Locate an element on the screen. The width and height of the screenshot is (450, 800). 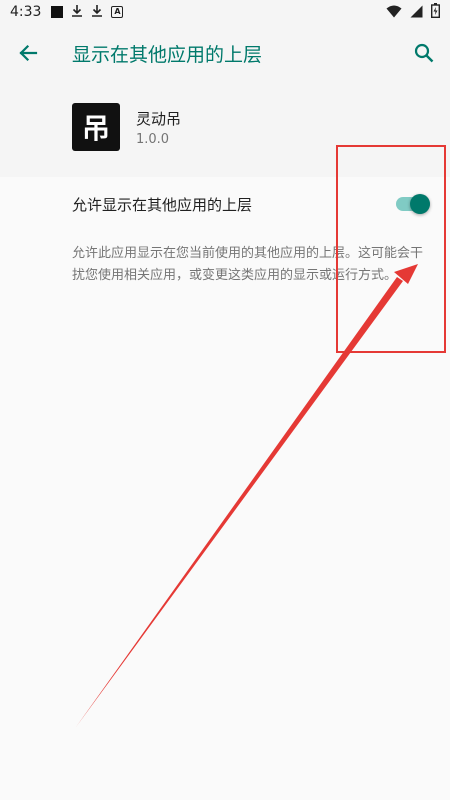
stop-square-icon is located at coordinates (57, 12).